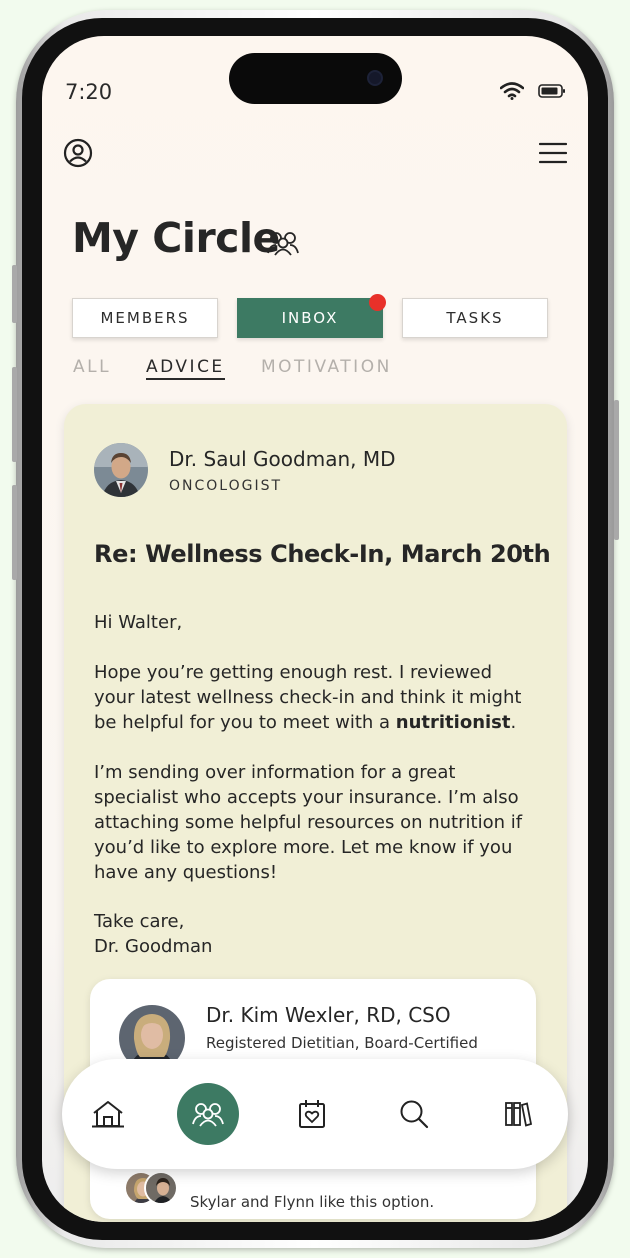 The image size is (630, 1258). What do you see at coordinates (153, 946) in the screenshot?
I see `message-signature: Dr. Goodman` at bounding box center [153, 946].